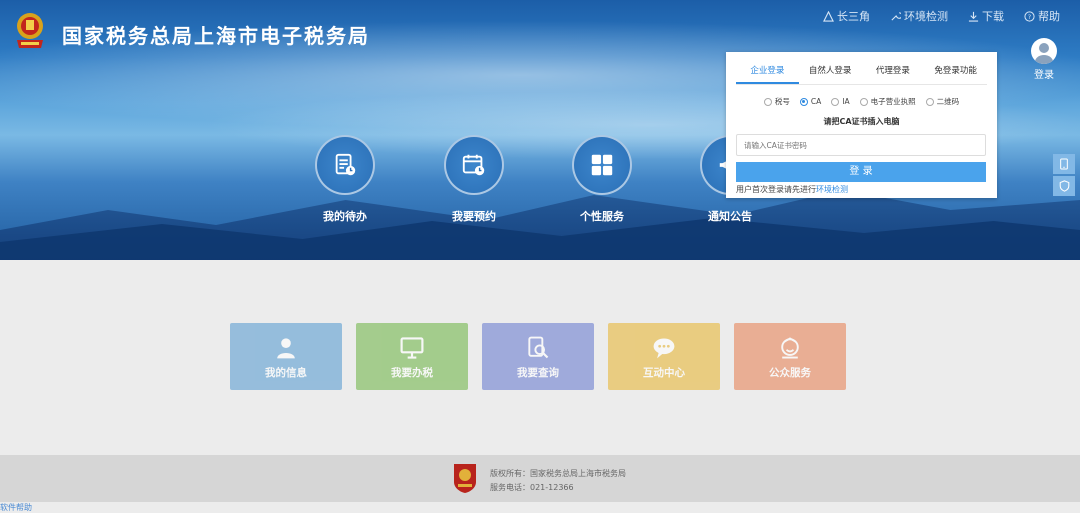 This screenshot has width=1080, height=513. I want to click on footer: 版权所有：国家税务总局上海市税务局 服务电话：021-12366, so click(540, 478).